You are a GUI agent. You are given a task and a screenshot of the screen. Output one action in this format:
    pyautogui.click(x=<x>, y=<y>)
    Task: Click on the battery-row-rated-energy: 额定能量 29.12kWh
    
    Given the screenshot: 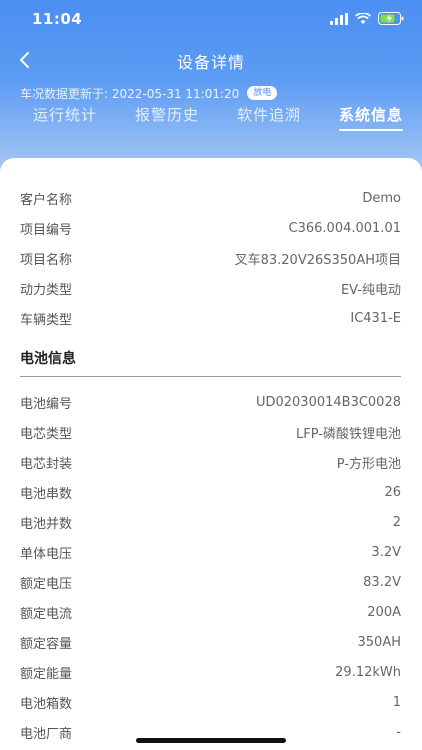 What is the action you would take?
    pyautogui.click(x=210, y=672)
    